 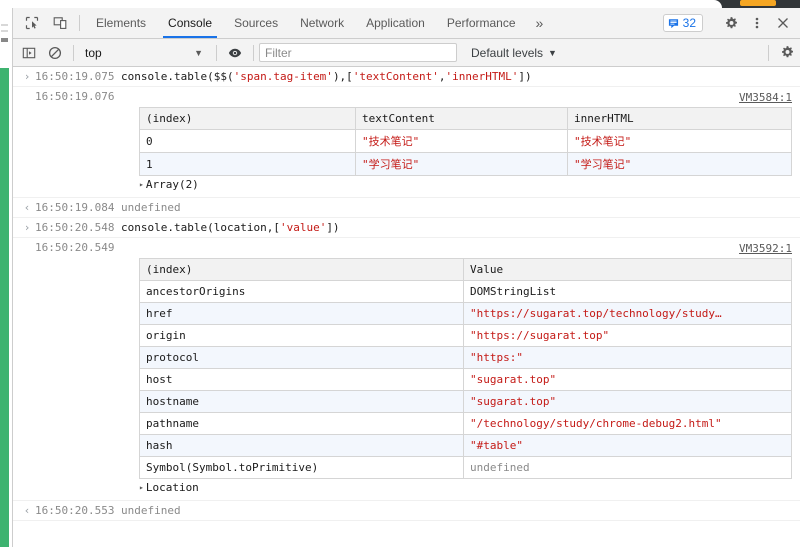 I want to click on table-cell-value: "/technology/study/chrome-debug2.html", so click(x=627, y=423).